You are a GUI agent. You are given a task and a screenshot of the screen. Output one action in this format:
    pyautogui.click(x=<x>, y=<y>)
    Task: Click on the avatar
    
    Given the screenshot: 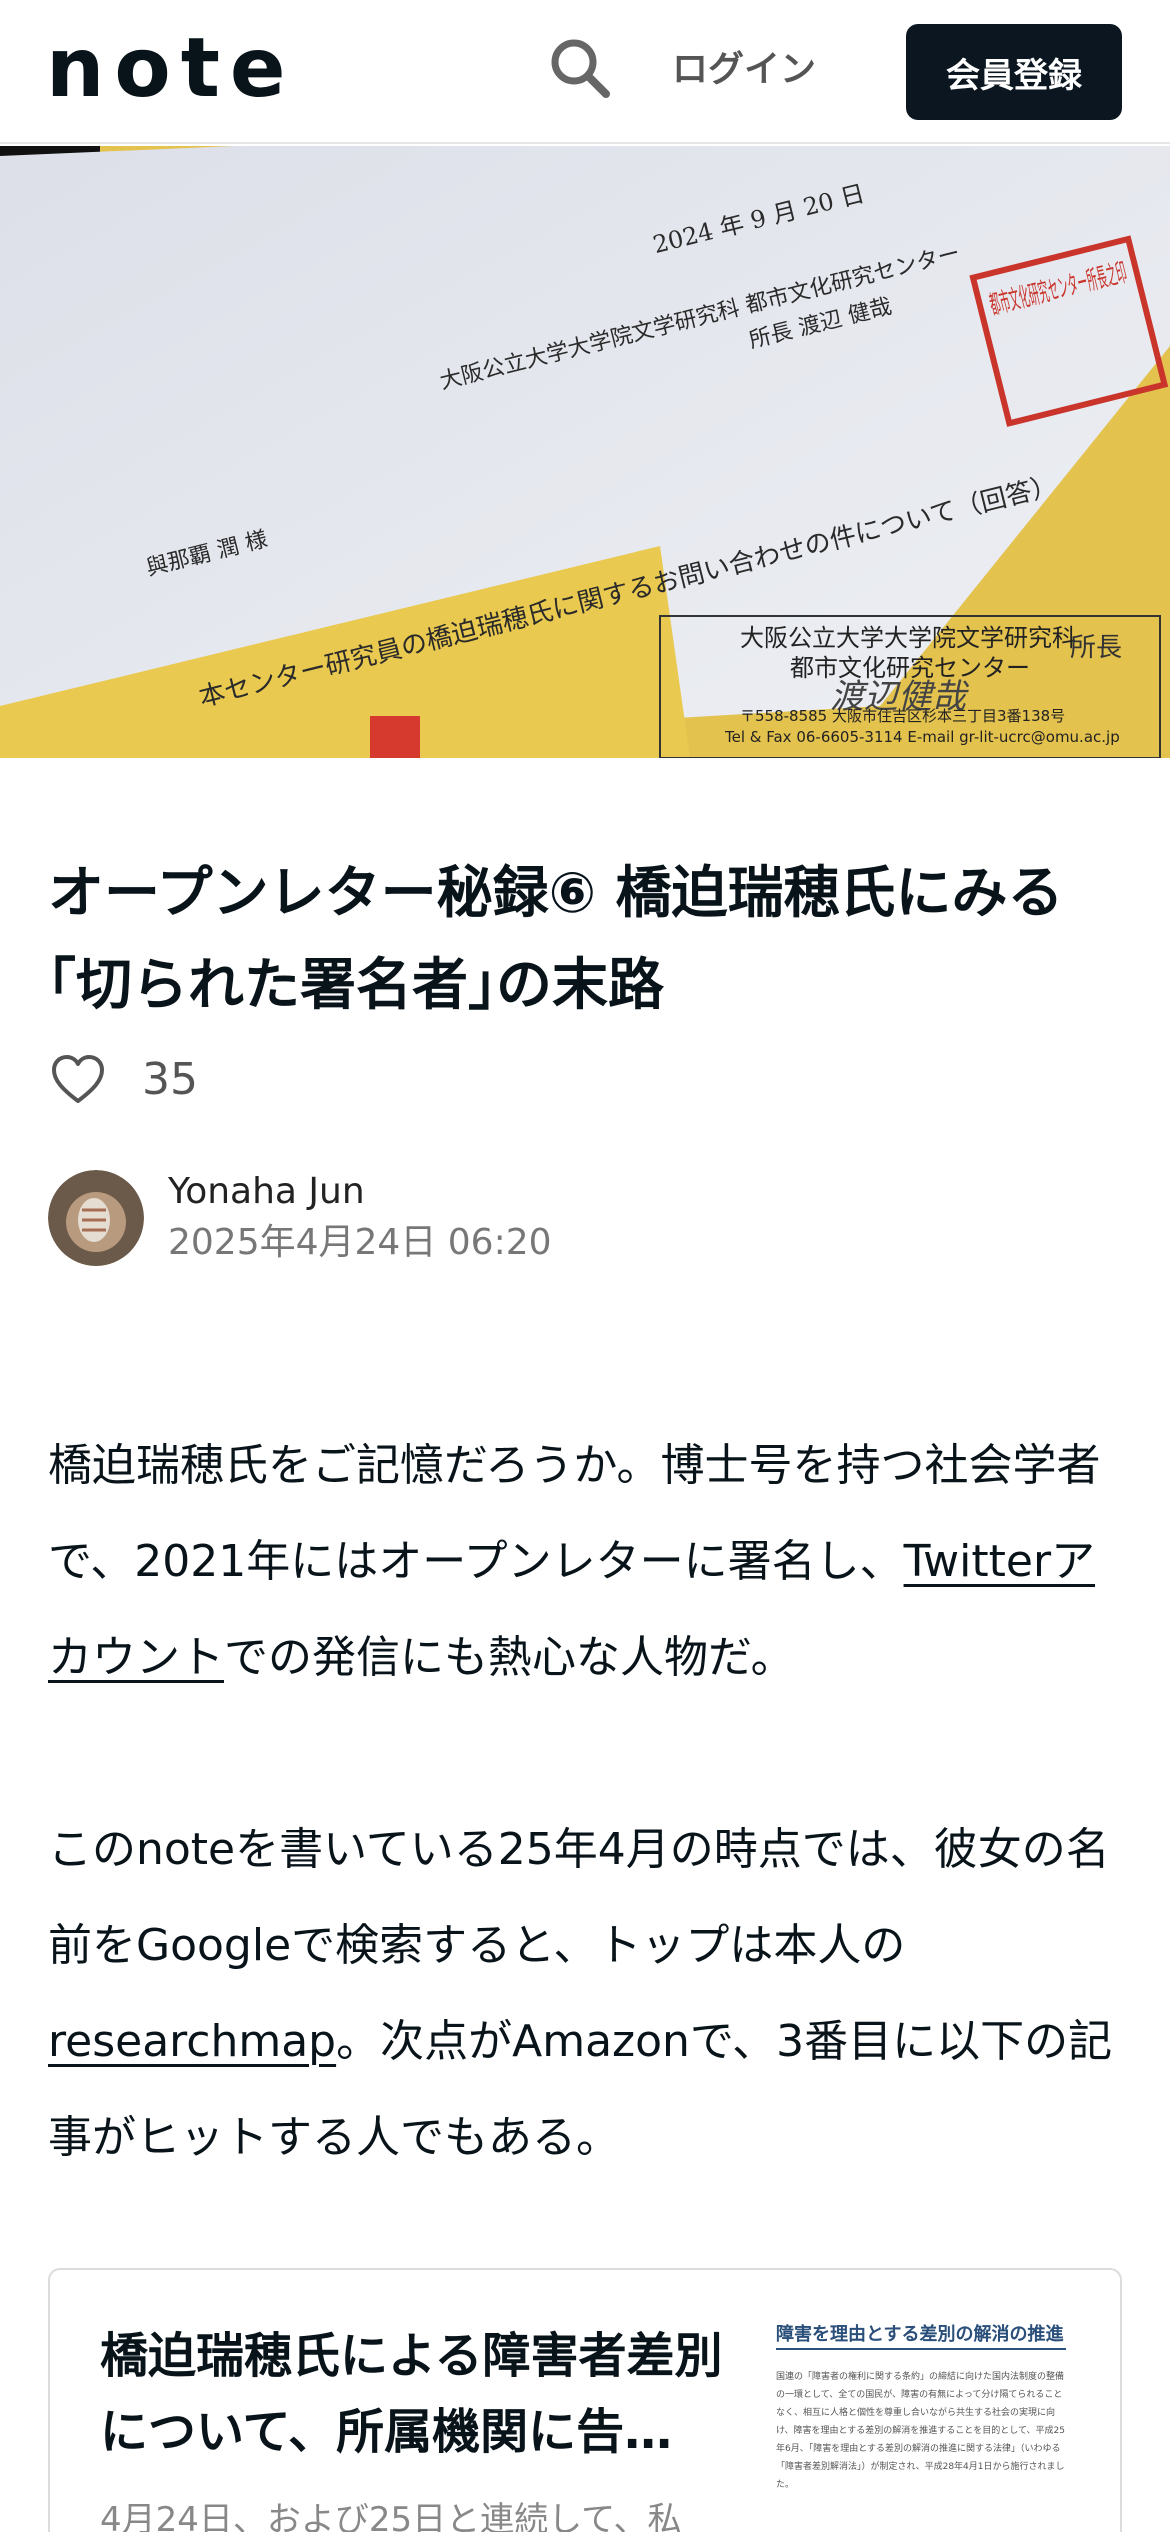 What is the action you would take?
    pyautogui.click(x=96, y=1218)
    